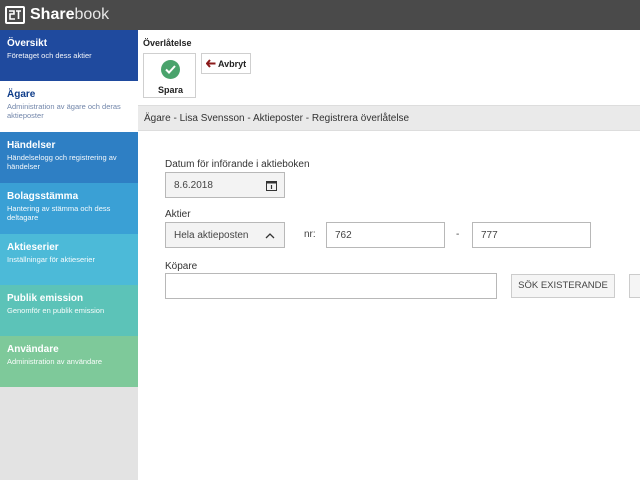 The height and width of the screenshot is (480, 640). I want to click on sidebar-item-title: Aktieserier, so click(33, 247).